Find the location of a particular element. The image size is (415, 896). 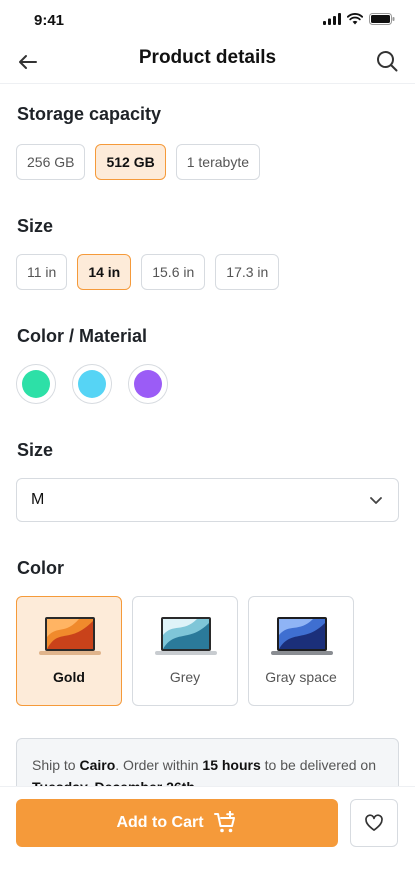

size-option-17-3in: 17.3 in is located at coordinates (247, 272).